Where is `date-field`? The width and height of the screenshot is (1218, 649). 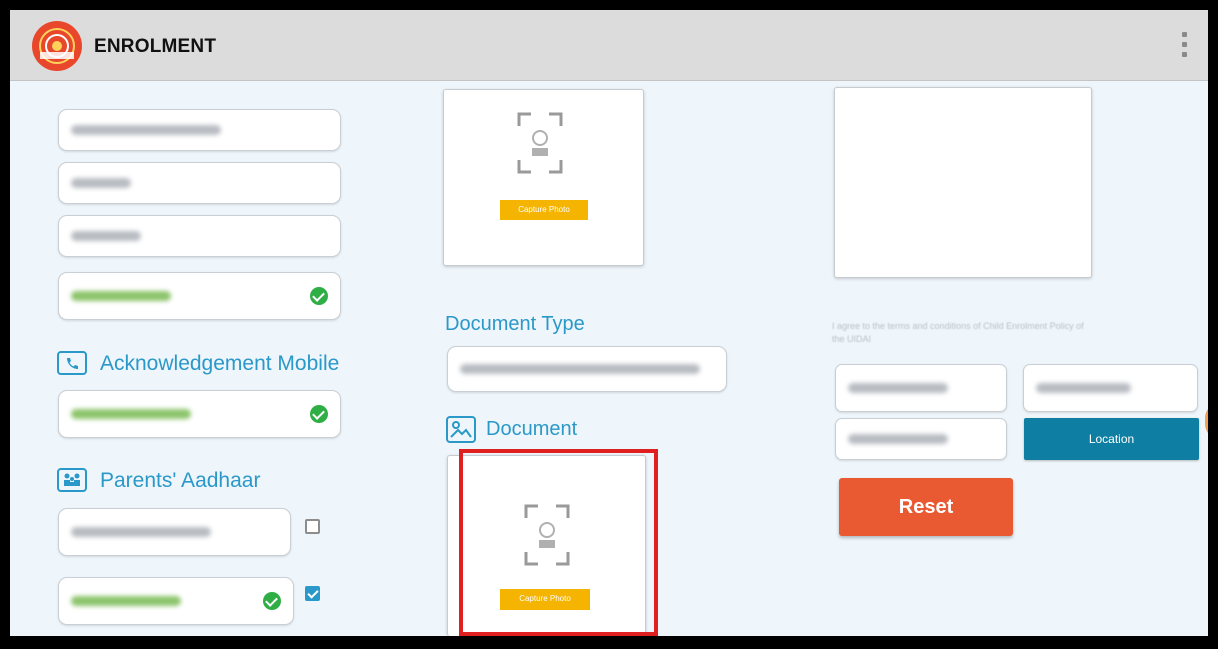 date-field is located at coordinates (1110, 388).